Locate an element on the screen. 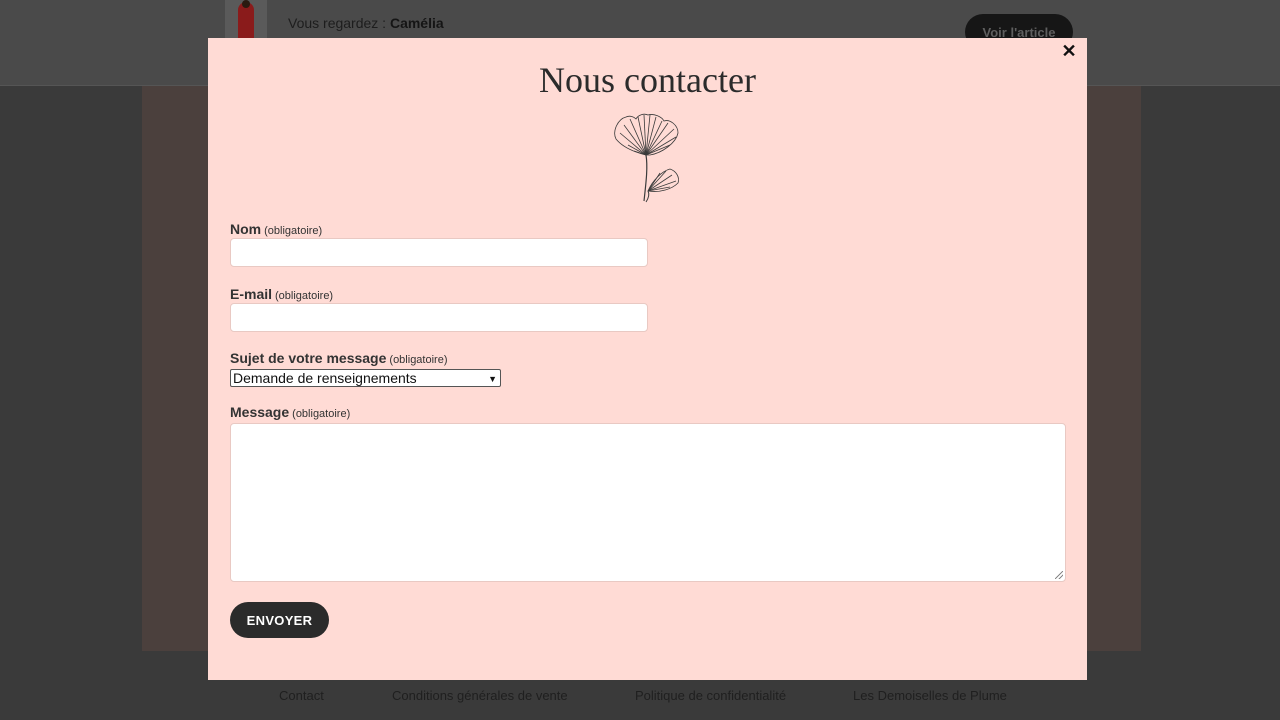  modal-title: Nous contacter is located at coordinates (647, 80).